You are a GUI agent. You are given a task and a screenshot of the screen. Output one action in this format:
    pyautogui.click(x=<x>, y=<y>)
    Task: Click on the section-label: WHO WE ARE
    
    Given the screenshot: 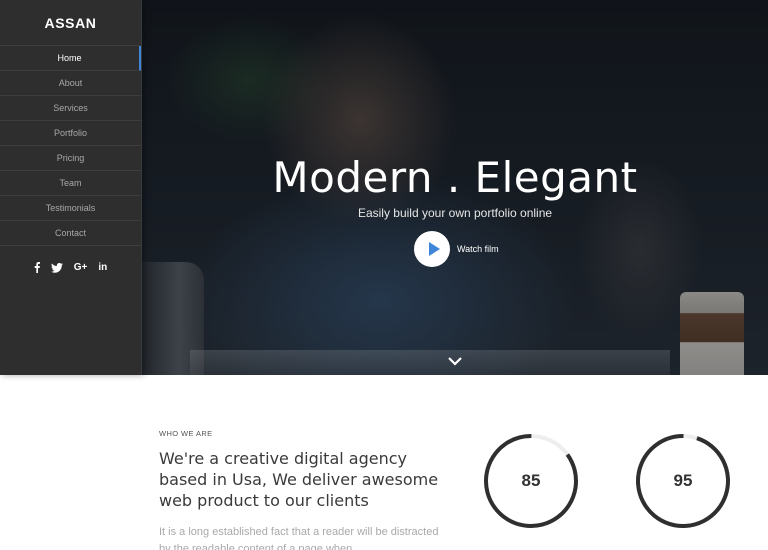 What is the action you would take?
    pyautogui.click(x=186, y=433)
    